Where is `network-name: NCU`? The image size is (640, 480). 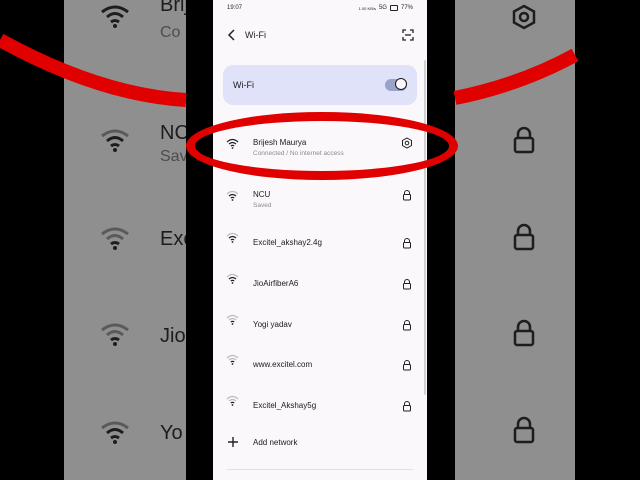 network-name: NCU is located at coordinates (262, 194).